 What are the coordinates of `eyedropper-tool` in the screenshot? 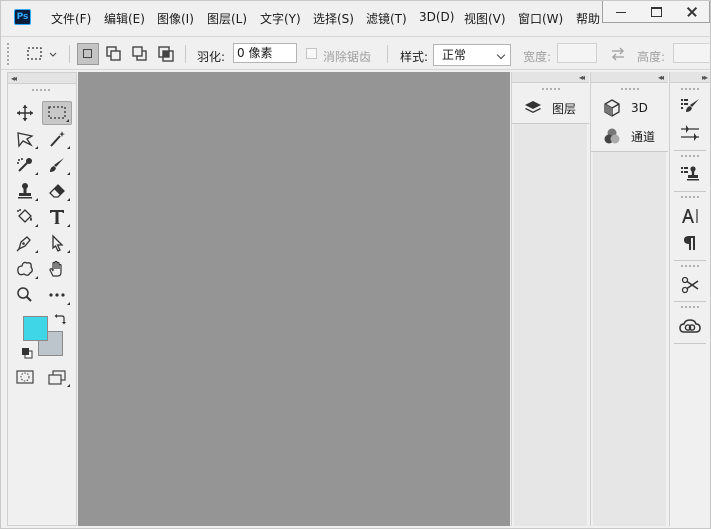 It's located at (25, 165).